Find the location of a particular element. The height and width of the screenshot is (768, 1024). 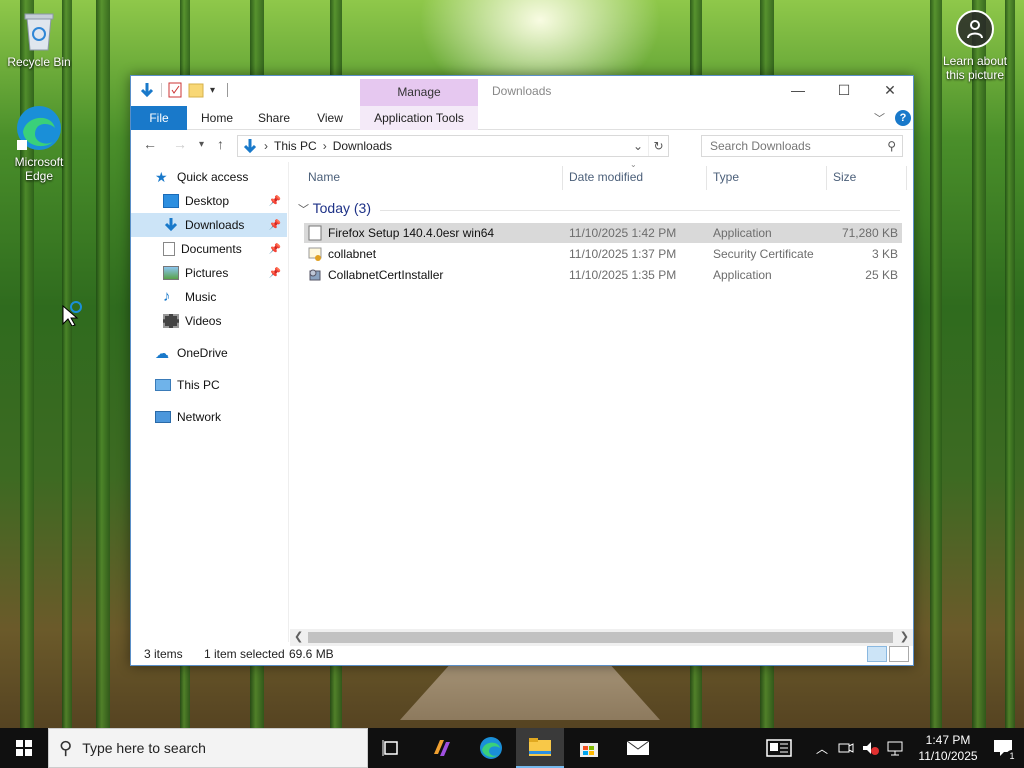

search-placeholder: Search Downloads is located at coordinates (760, 146).